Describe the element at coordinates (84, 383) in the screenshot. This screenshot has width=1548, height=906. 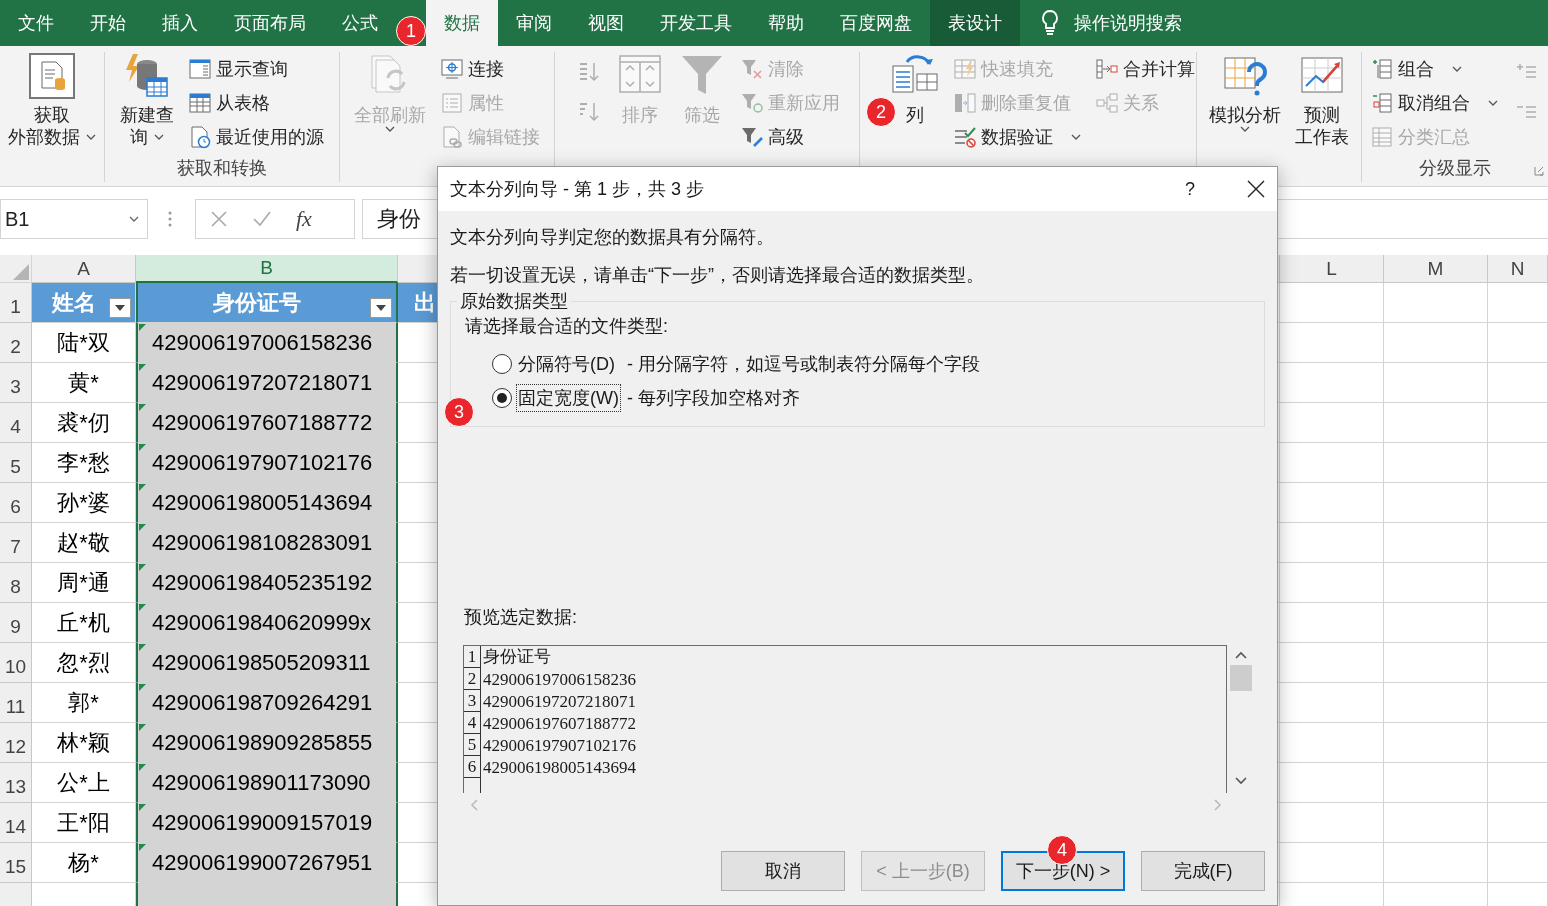
I see `table-cell: 黄*` at that location.